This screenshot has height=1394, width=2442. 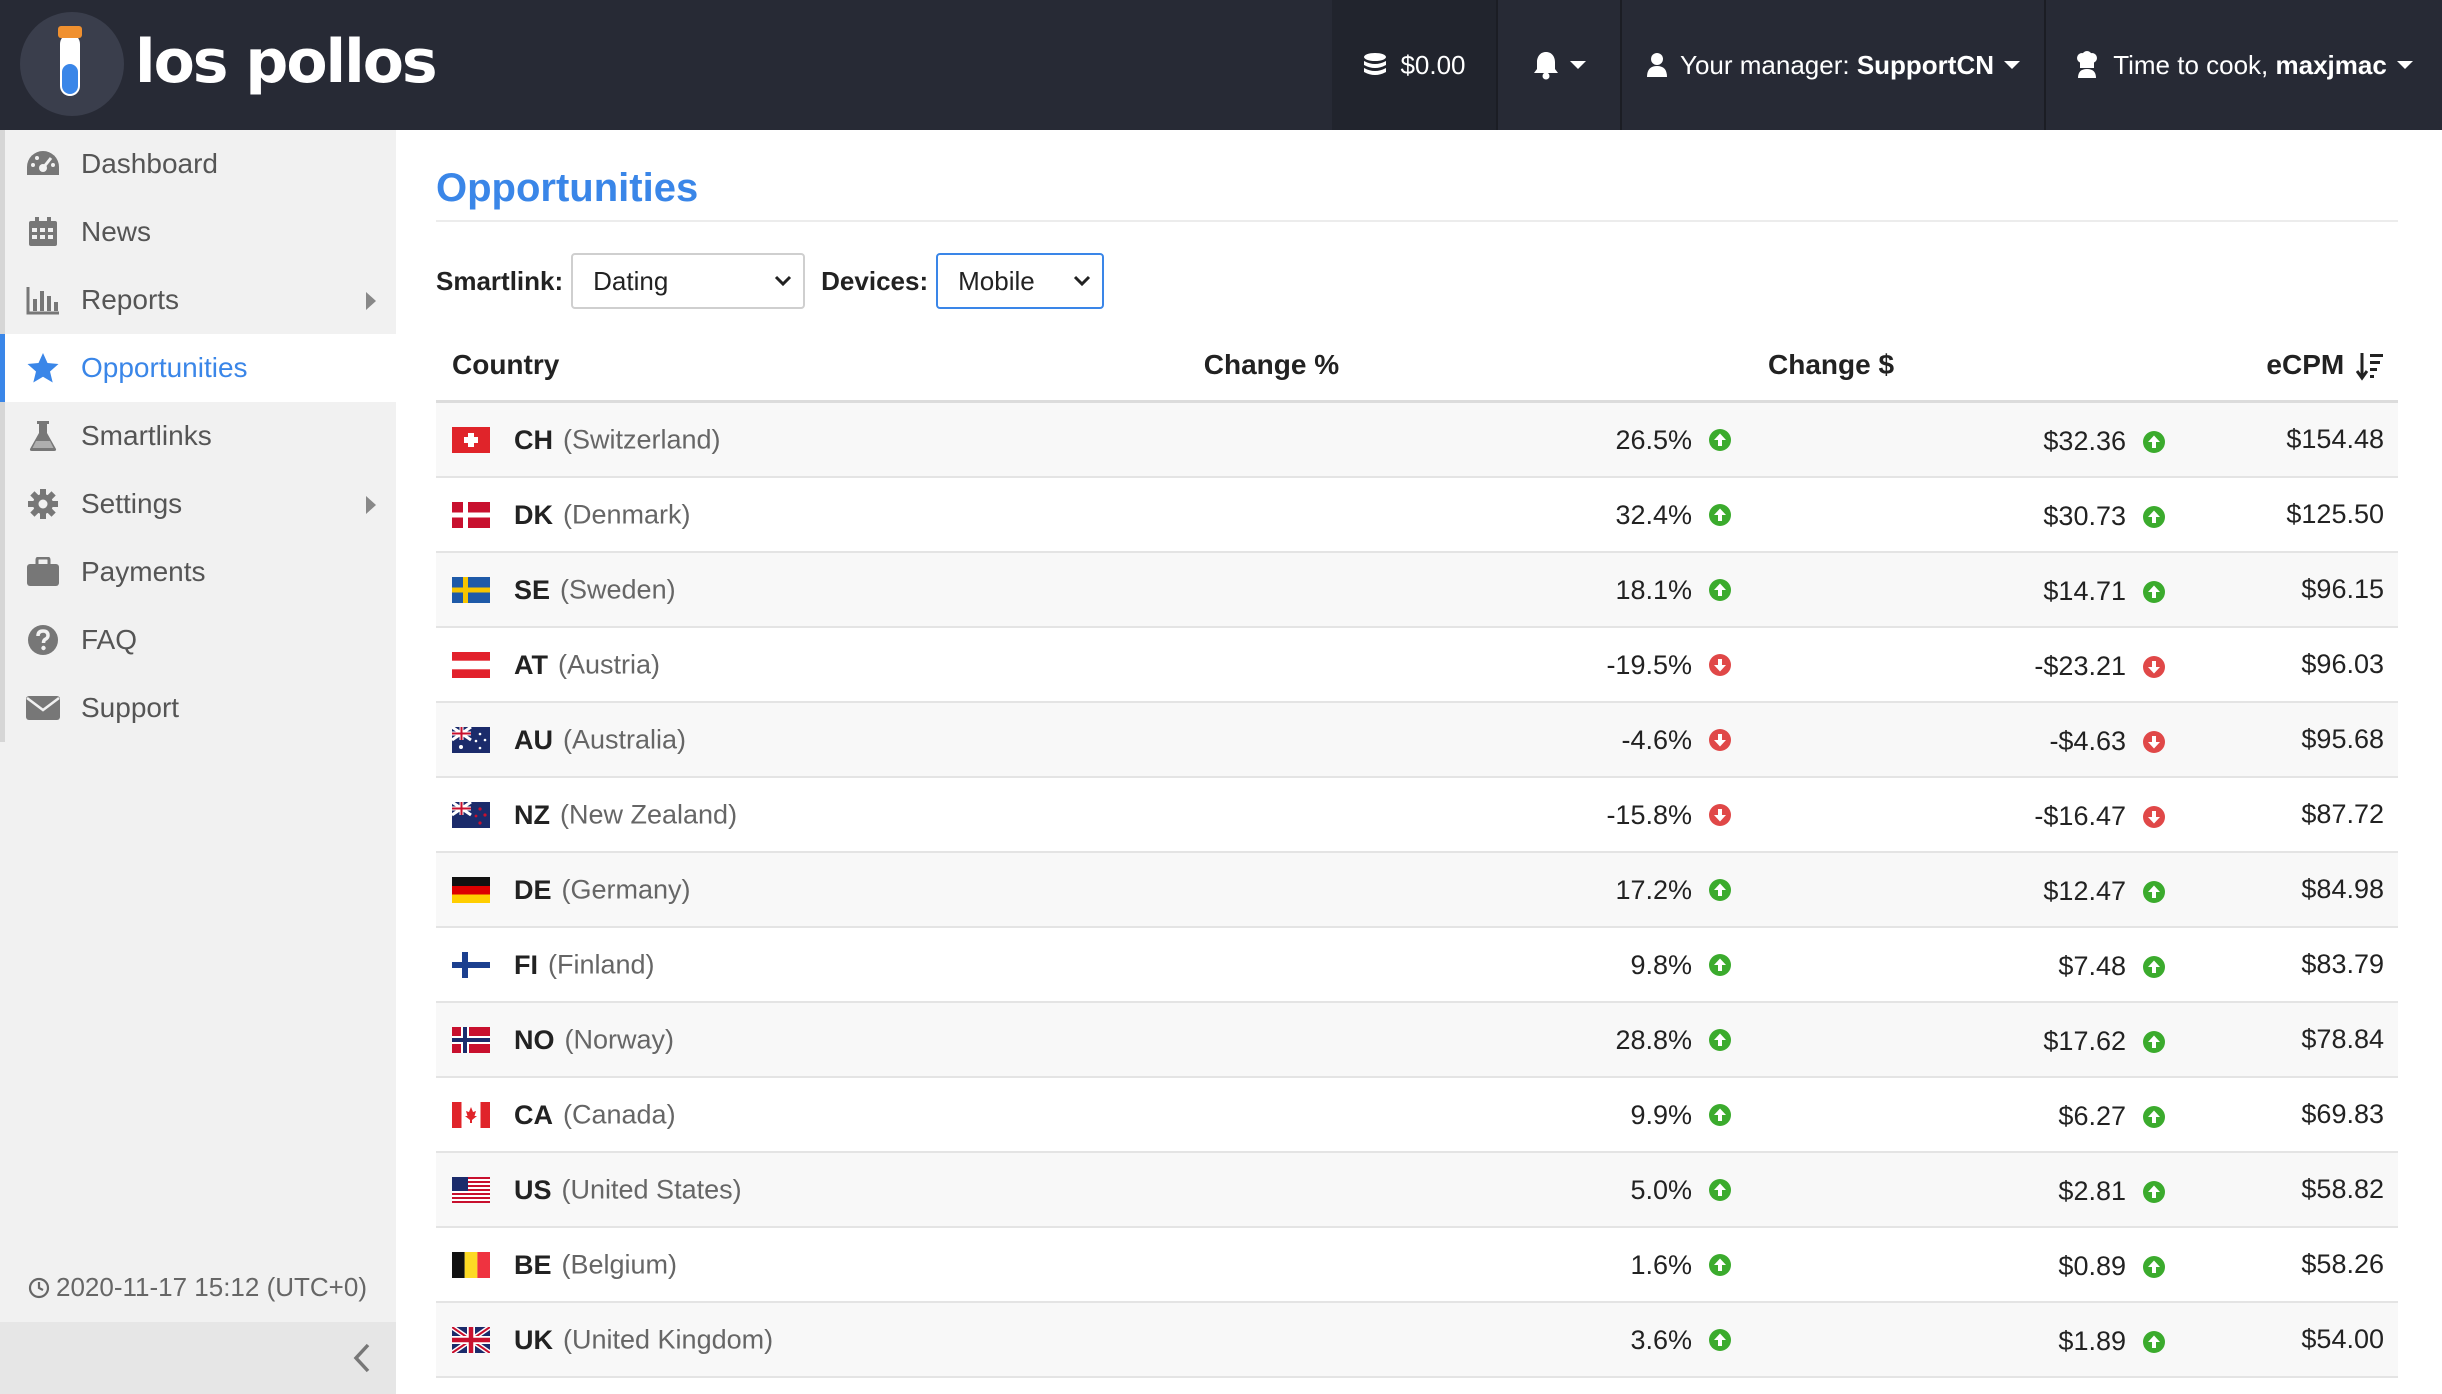 I want to click on sidebar-item-label: News, so click(x=116, y=231).